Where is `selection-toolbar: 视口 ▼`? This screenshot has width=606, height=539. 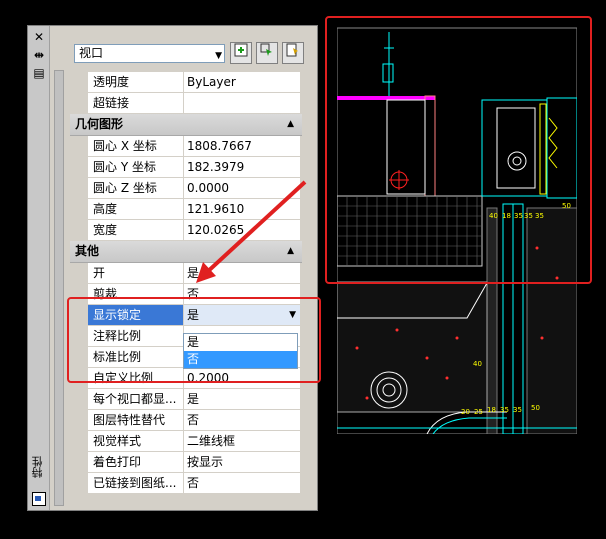 selection-toolbar: 视口 ▼ is located at coordinates (190, 54).